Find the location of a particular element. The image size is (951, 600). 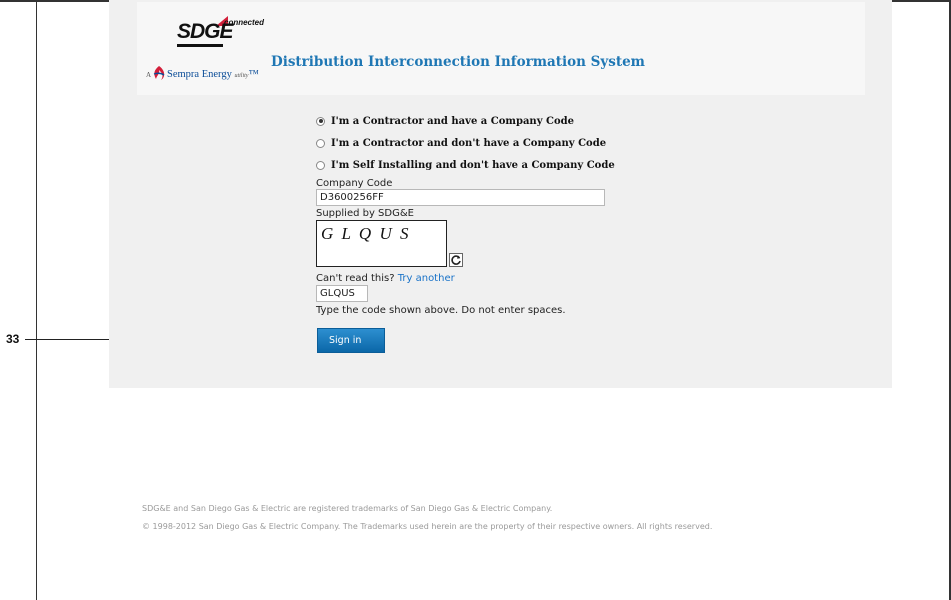

sign-in-button: Sign in is located at coordinates (351, 340).